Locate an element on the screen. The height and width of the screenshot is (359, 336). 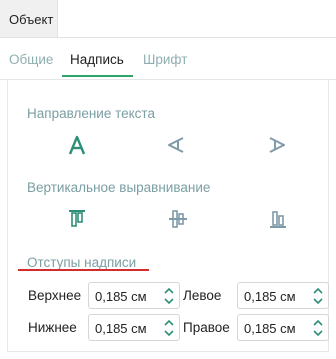
margin-top-value: 0,185 см is located at coordinates (121, 296).